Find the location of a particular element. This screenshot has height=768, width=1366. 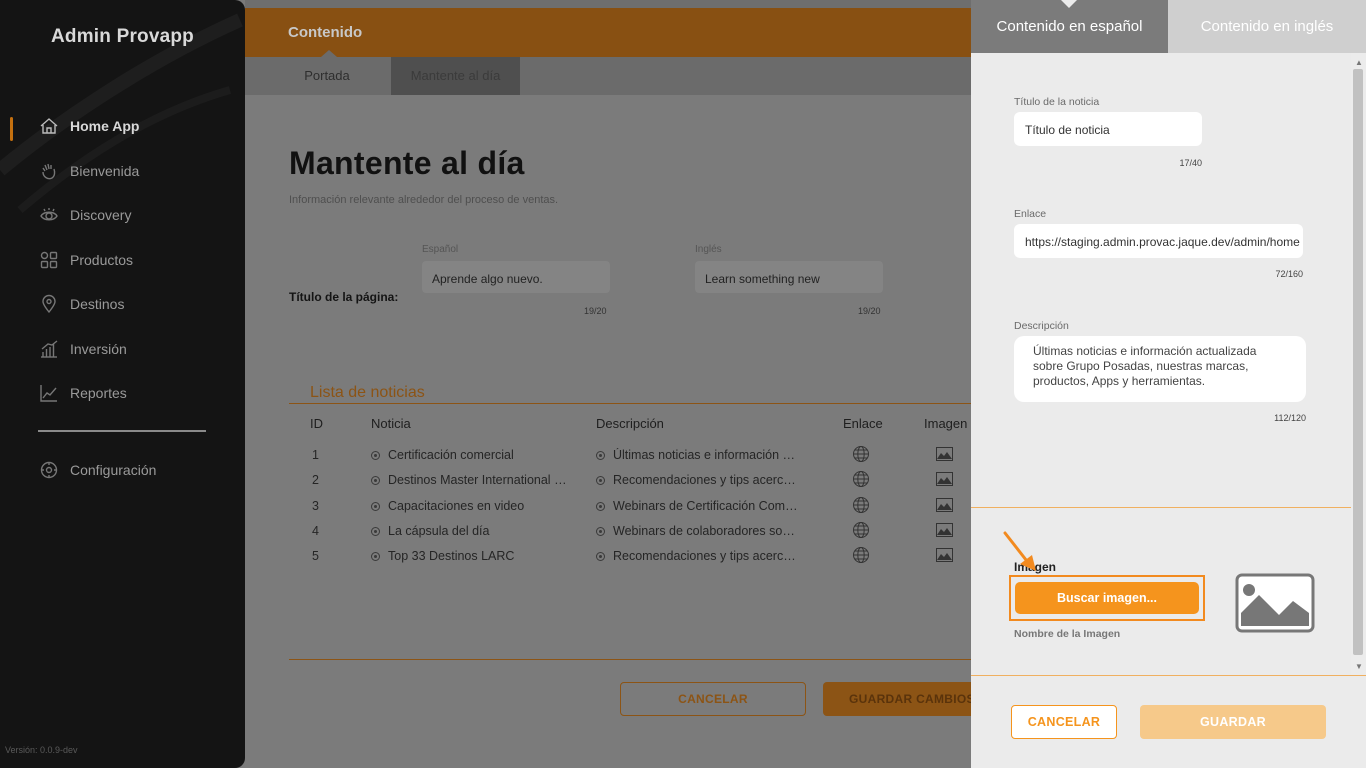

top-strip is located at coordinates (608, 4).